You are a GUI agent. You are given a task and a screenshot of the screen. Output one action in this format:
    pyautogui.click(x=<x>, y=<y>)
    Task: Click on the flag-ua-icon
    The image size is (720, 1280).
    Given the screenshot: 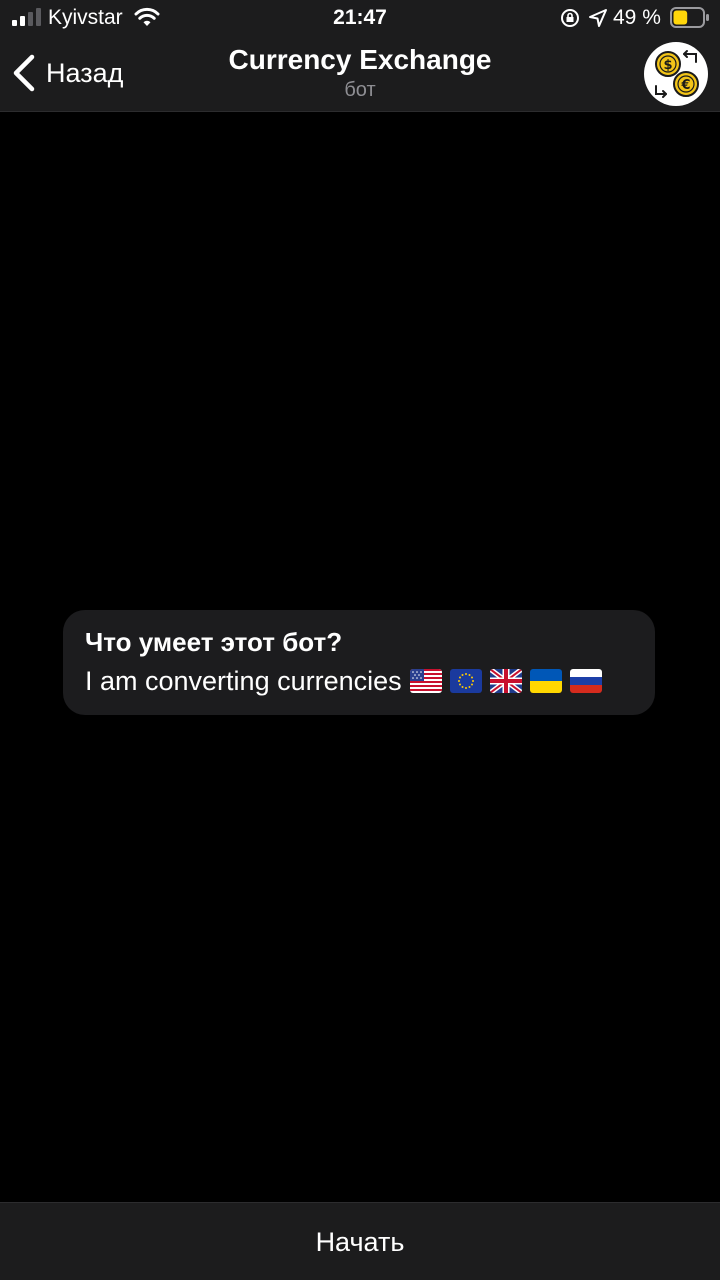 What is the action you would take?
    pyautogui.click(x=545, y=681)
    